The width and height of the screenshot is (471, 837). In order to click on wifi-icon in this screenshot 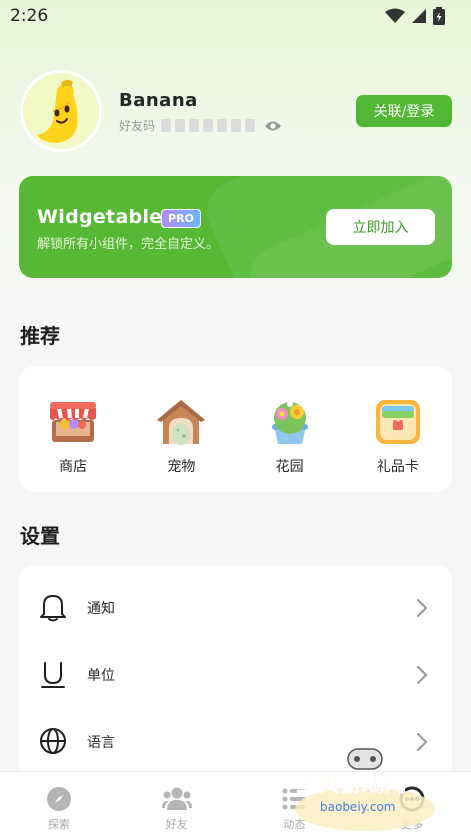, I will do `click(395, 15)`.